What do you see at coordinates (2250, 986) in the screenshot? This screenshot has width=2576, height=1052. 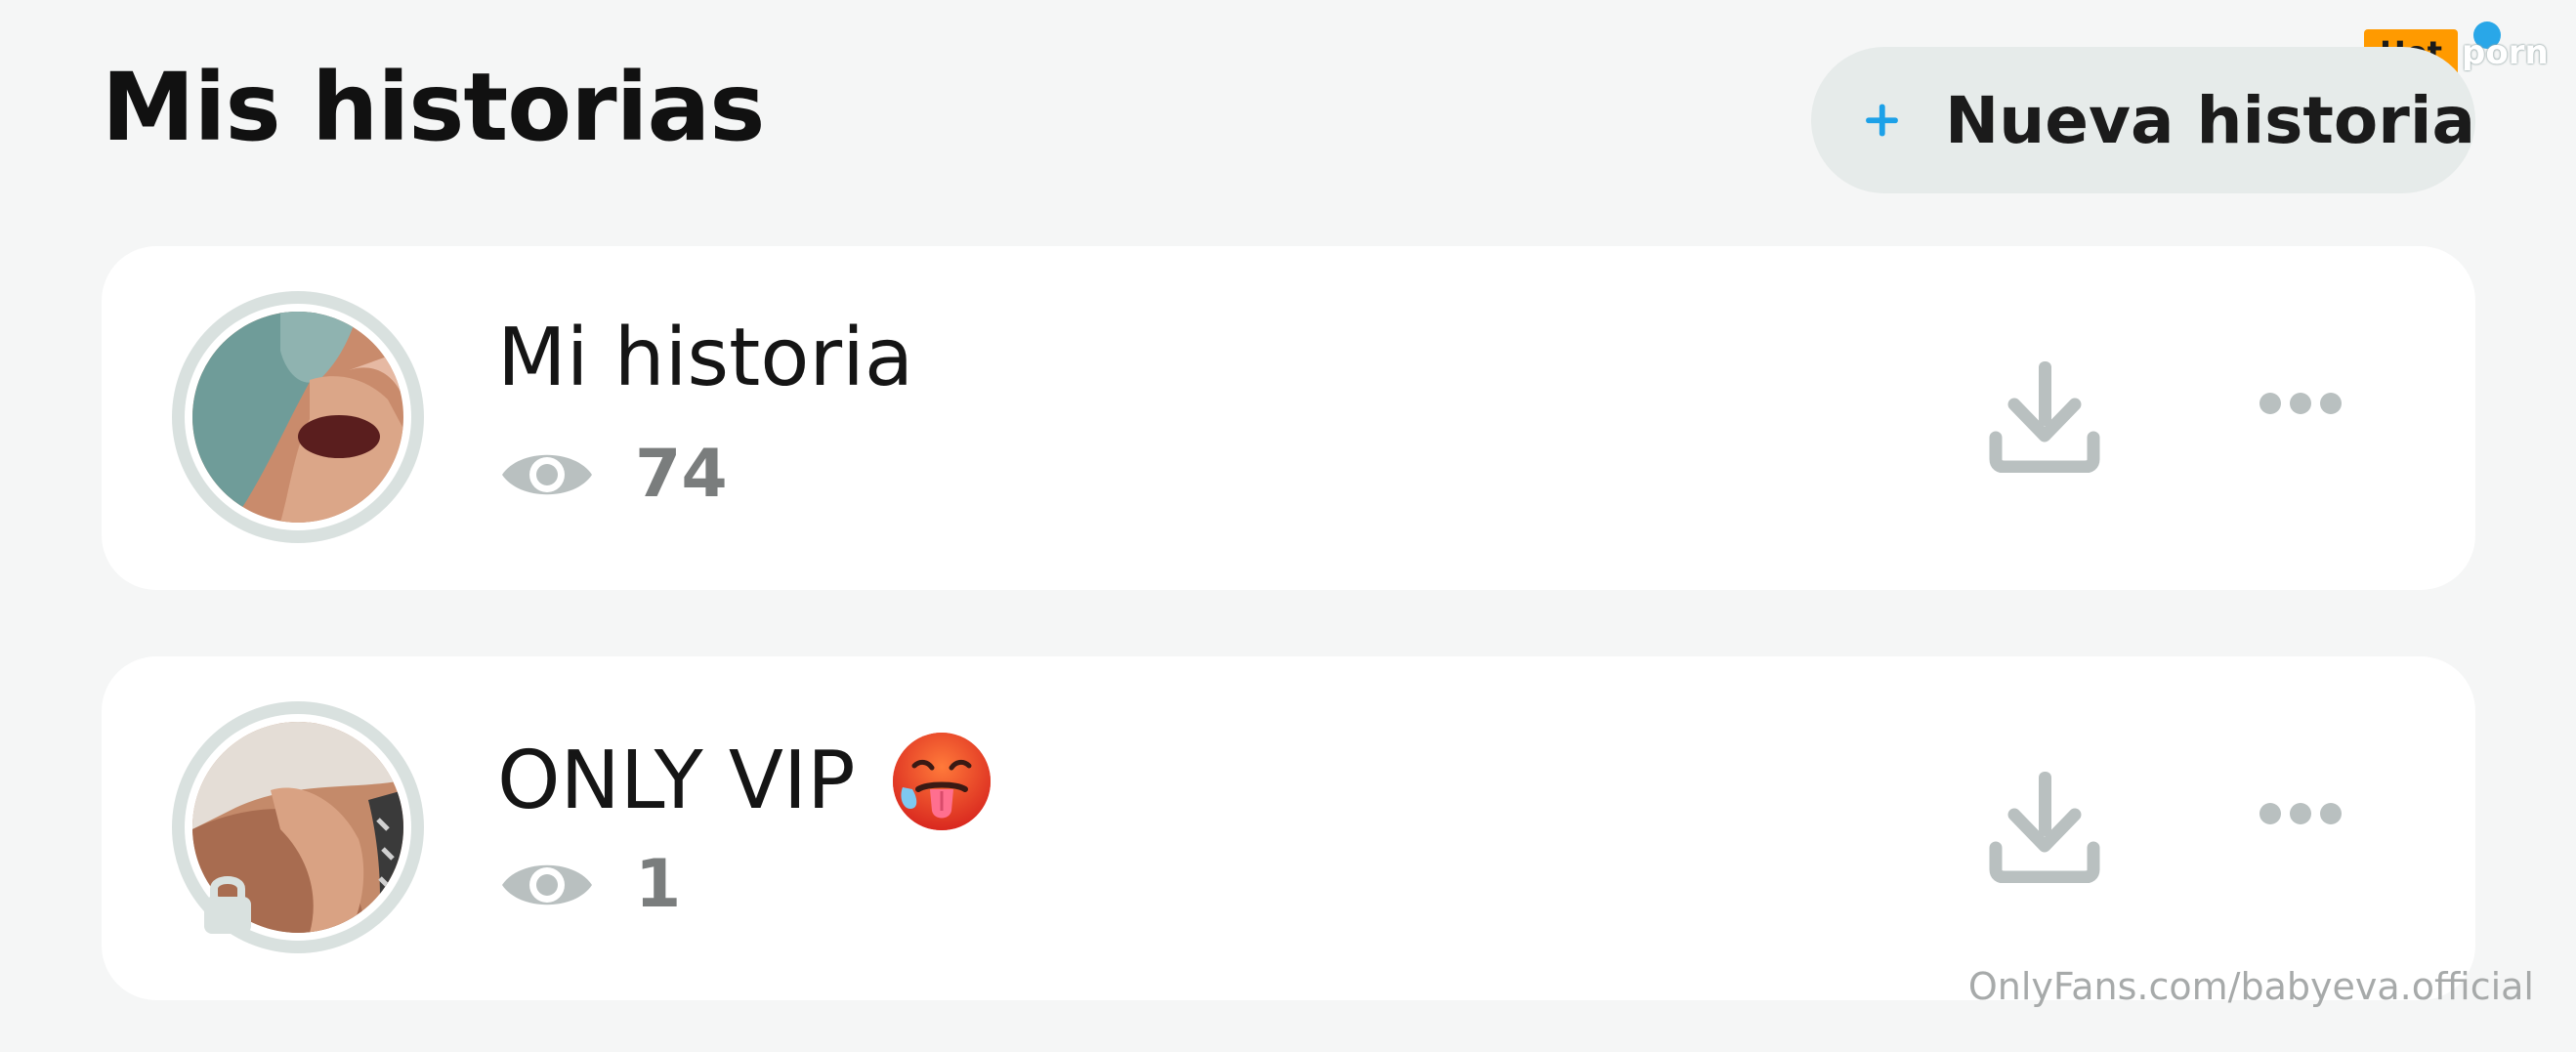 I see `watermark-text: OnlyFans.com/babyeva.official` at bounding box center [2250, 986].